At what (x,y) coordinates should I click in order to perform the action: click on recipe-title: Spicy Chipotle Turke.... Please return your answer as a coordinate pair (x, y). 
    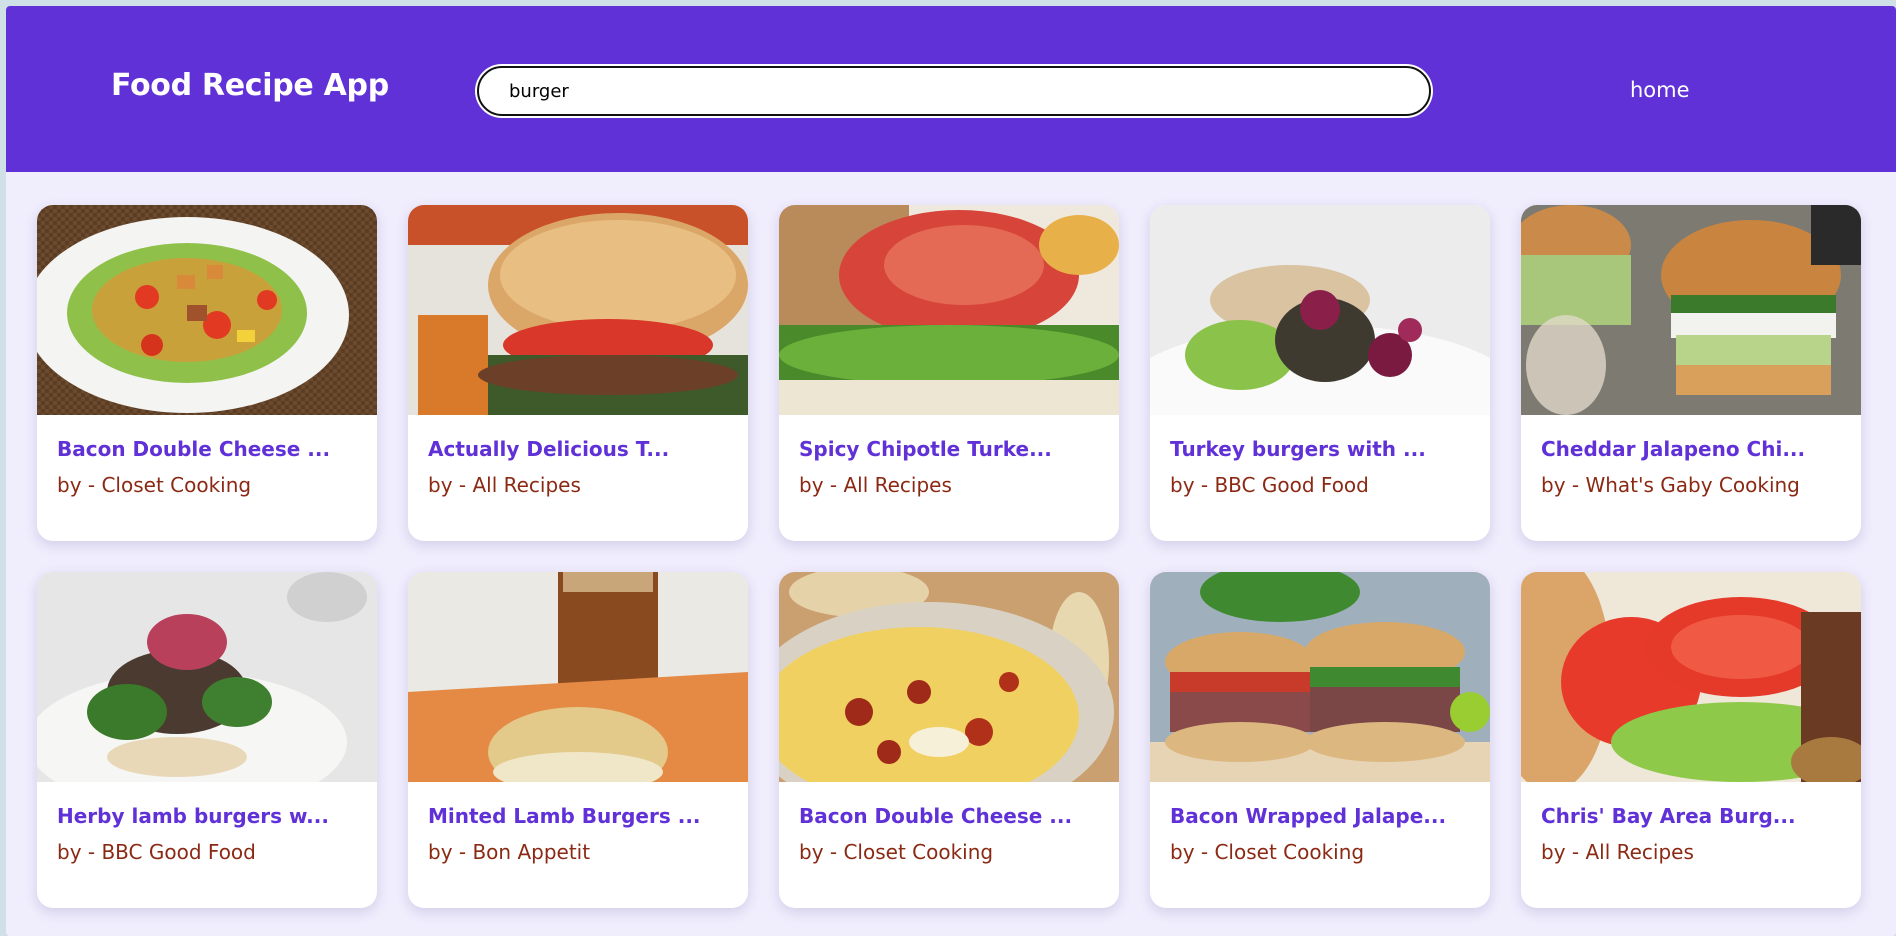
    Looking at the image, I should click on (949, 449).